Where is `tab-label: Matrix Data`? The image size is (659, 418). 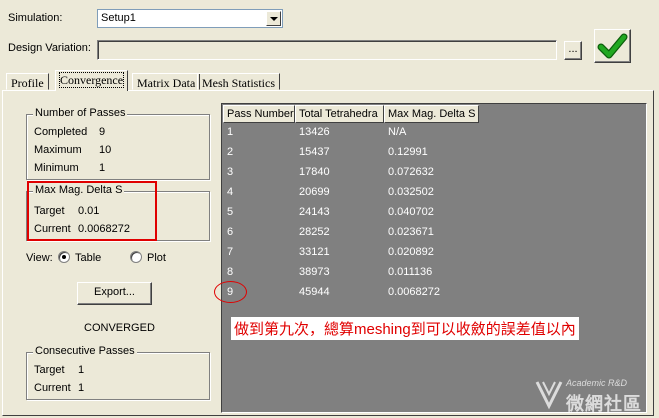
tab-label: Matrix Data is located at coordinates (166, 83).